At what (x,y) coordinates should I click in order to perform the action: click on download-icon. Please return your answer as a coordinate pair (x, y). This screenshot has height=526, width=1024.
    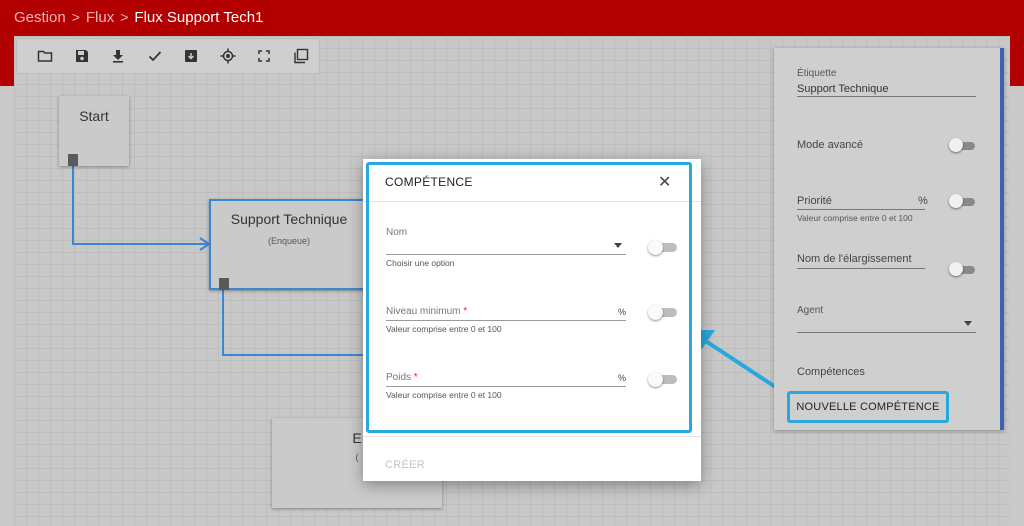
    Looking at the image, I should click on (118, 56).